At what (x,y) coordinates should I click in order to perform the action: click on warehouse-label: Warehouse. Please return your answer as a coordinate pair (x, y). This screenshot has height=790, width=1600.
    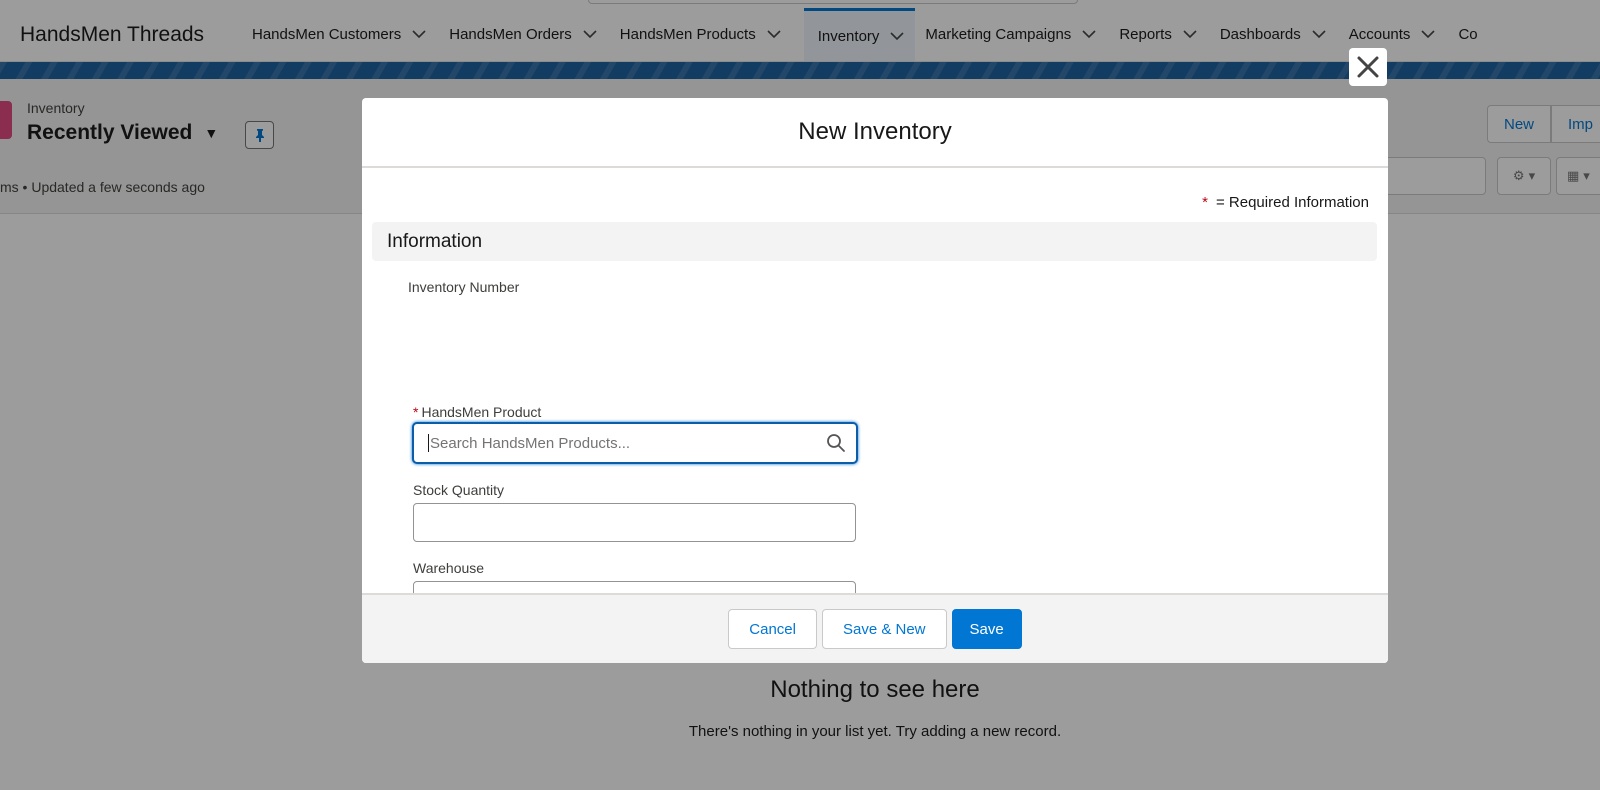
    Looking at the image, I should click on (449, 568).